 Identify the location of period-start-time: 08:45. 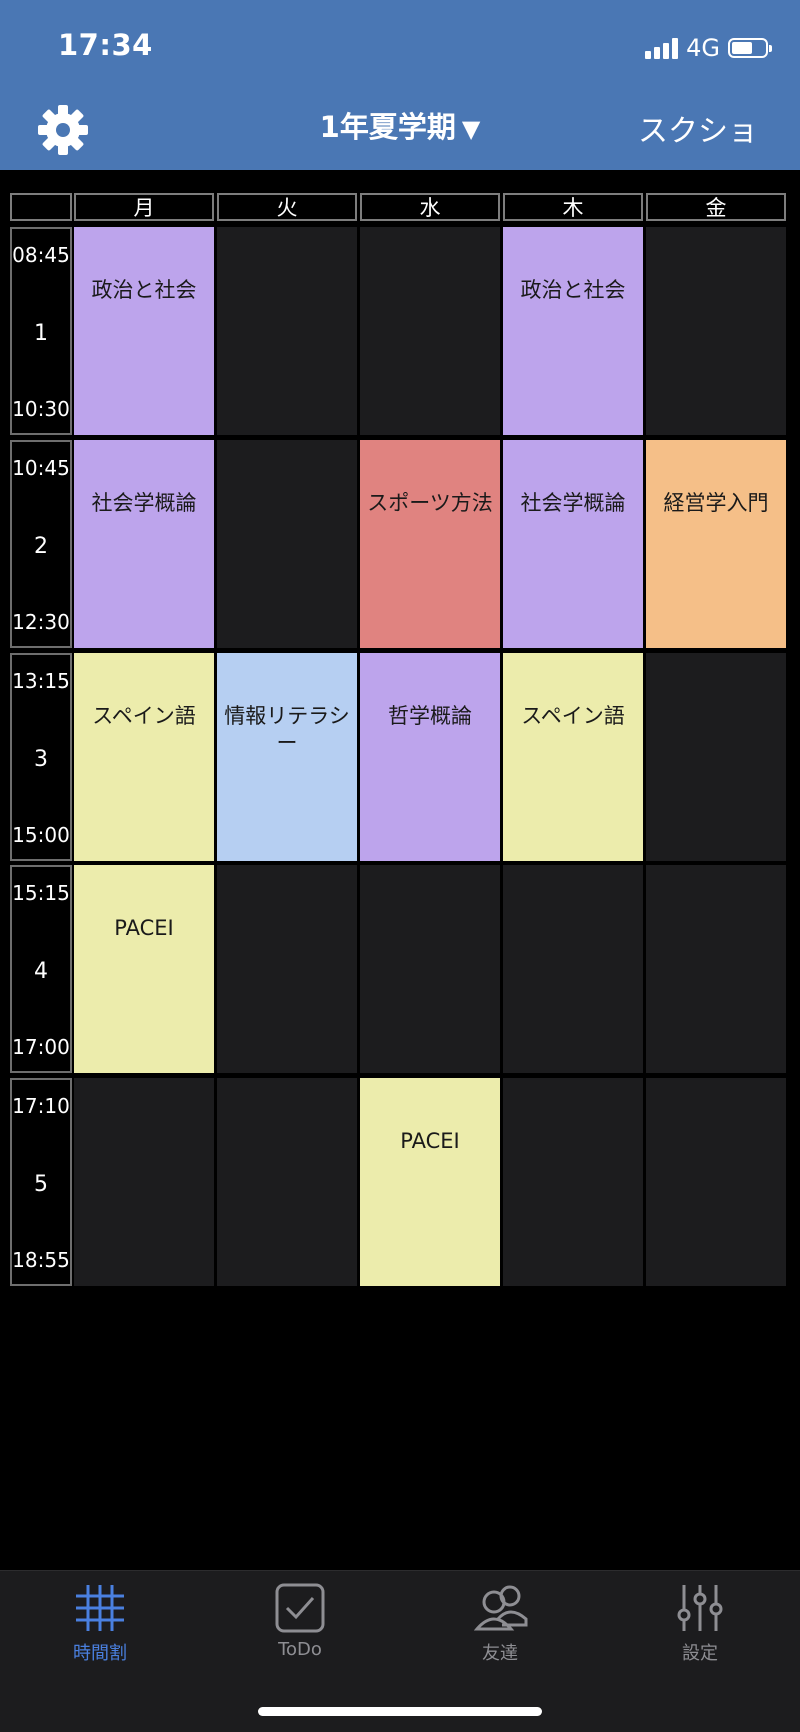
(41, 255).